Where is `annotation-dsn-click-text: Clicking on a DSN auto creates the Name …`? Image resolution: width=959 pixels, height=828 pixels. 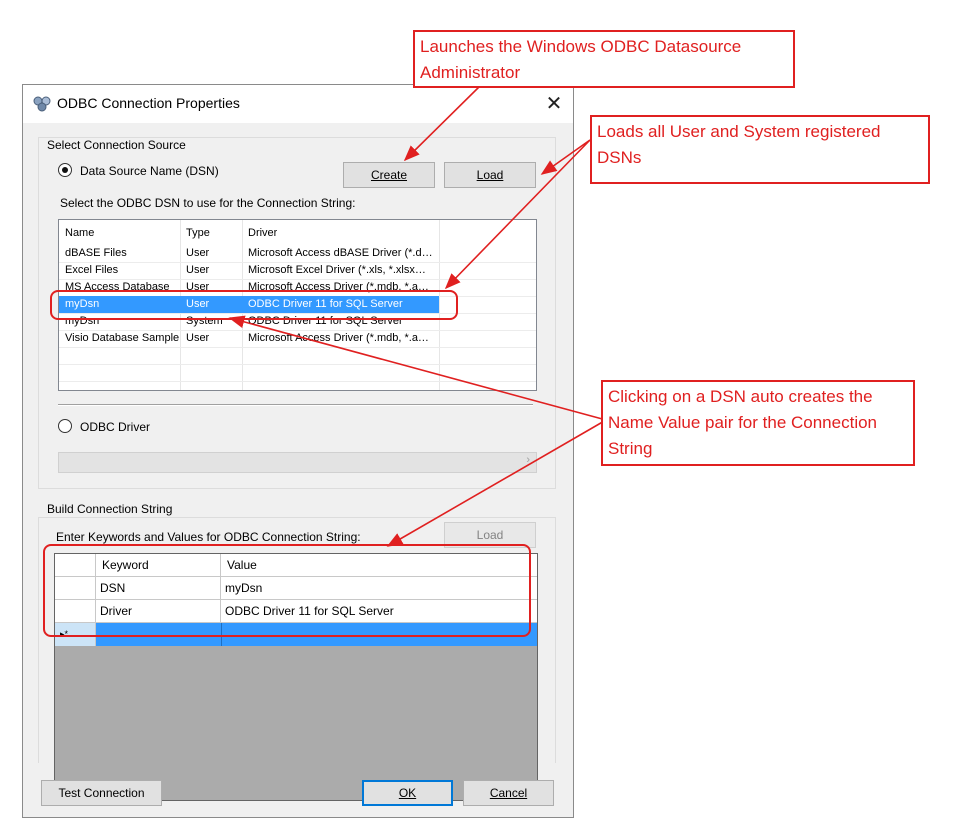
annotation-dsn-click-text: Clicking on a DSN auto creates the Name … is located at coordinates (743, 422).